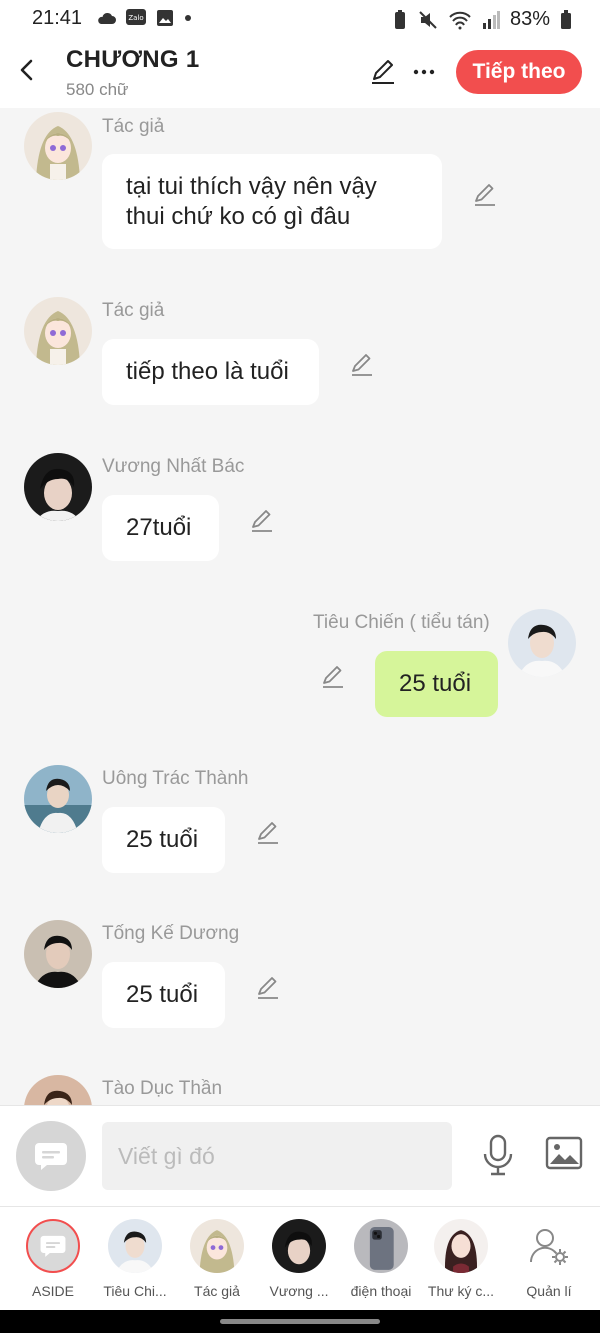 Image resolution: width=600 pixels, height=1333 pixels. Describe the element at coordinates (300, 19) in the screenshot. I see `status-bar: 21:41 Zalo 83%` at that location.